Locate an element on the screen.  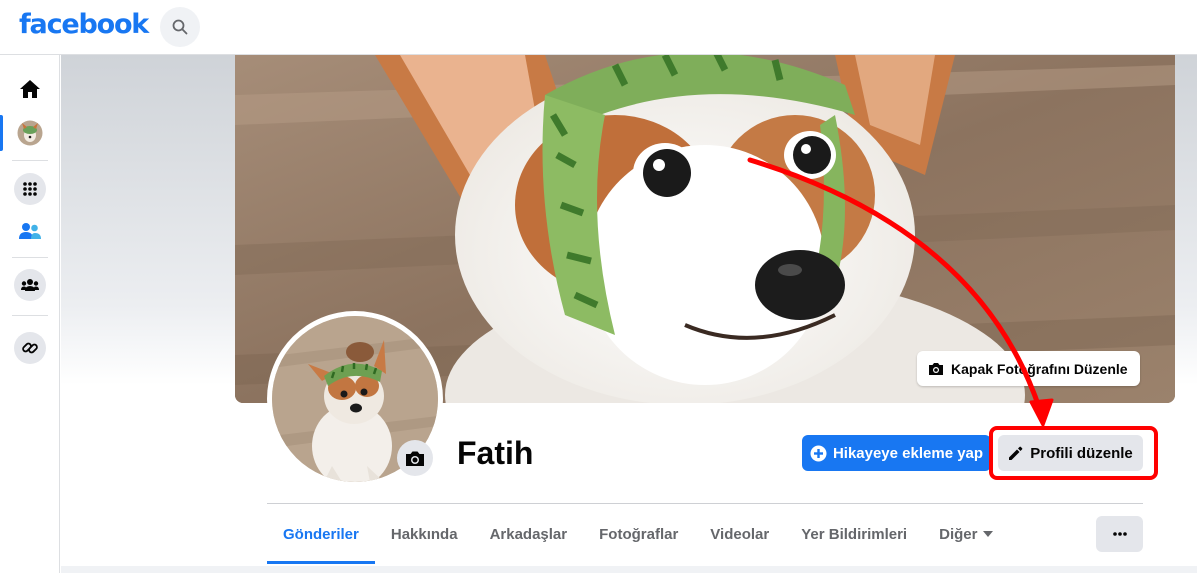
tab-more: Diğer is located at coordinates (966, 534).